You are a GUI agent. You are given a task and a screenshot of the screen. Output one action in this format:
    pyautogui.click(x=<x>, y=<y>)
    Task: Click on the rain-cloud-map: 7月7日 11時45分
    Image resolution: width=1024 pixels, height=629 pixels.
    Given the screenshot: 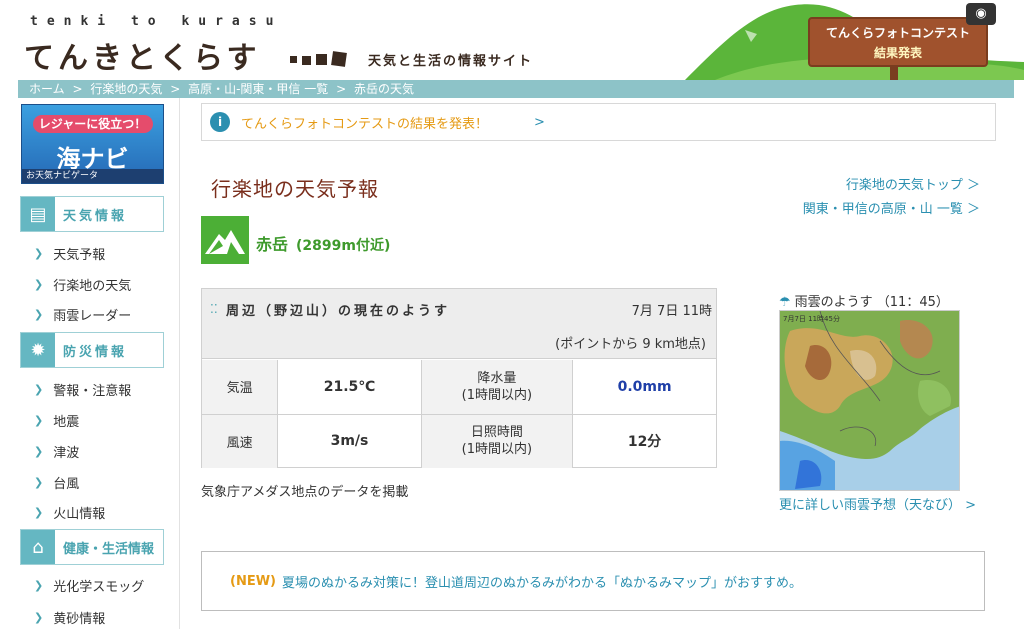 What is the action you would take?
    pyautogui.click(x=869, y=400)
    